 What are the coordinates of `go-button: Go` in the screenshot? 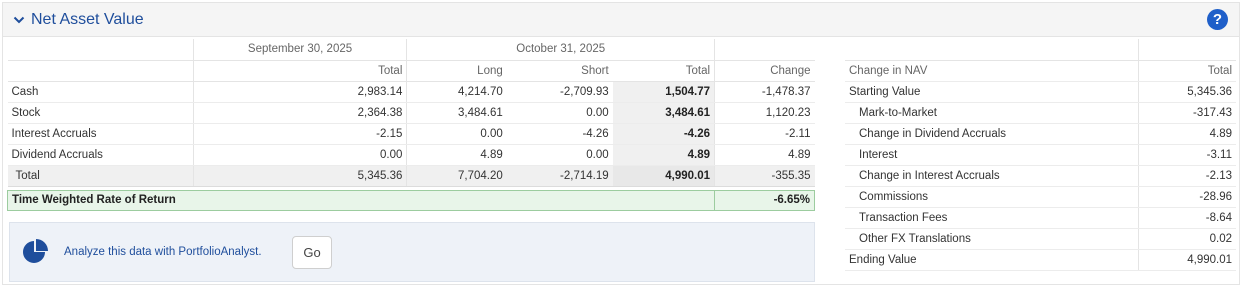 It's located at (312, 252).